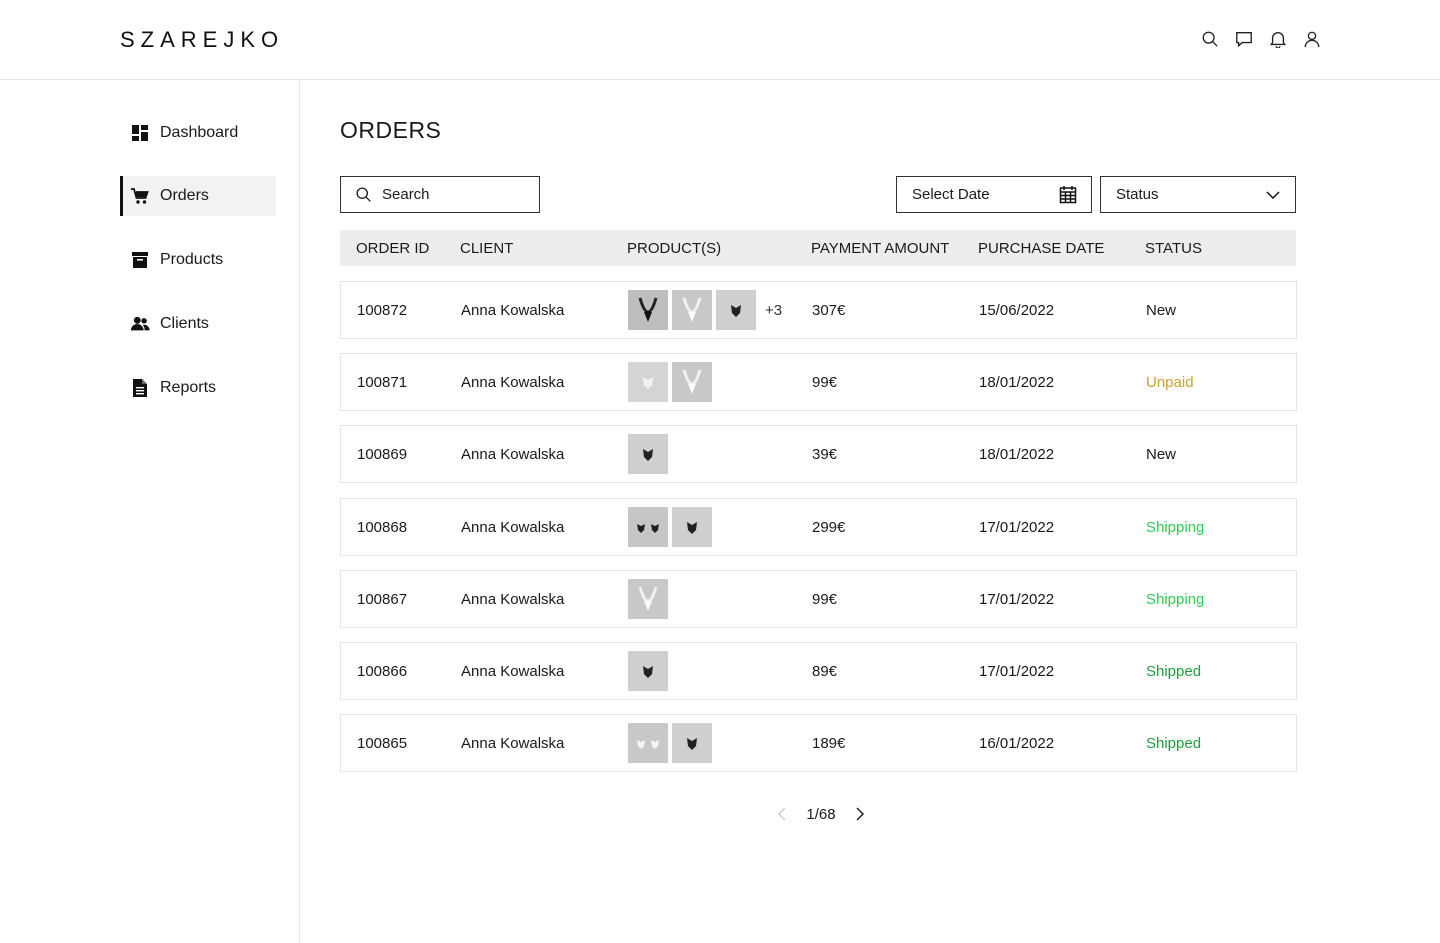  I want to click on column-header-order-id: ORDER ID, so click(392, 248).